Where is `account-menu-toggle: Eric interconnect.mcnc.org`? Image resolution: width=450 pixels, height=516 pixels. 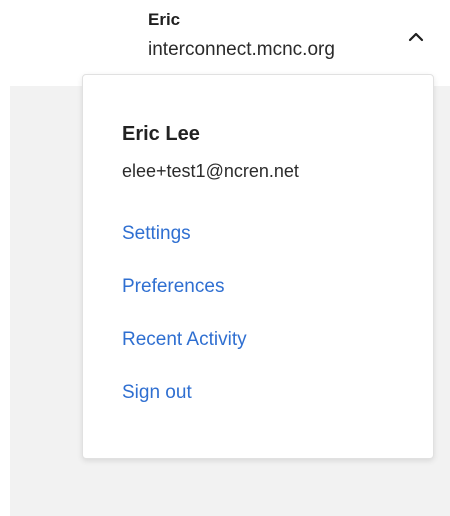
account-menu-toggle: Eric interconnect.mcnc.org is located at coordinates (290, 38).